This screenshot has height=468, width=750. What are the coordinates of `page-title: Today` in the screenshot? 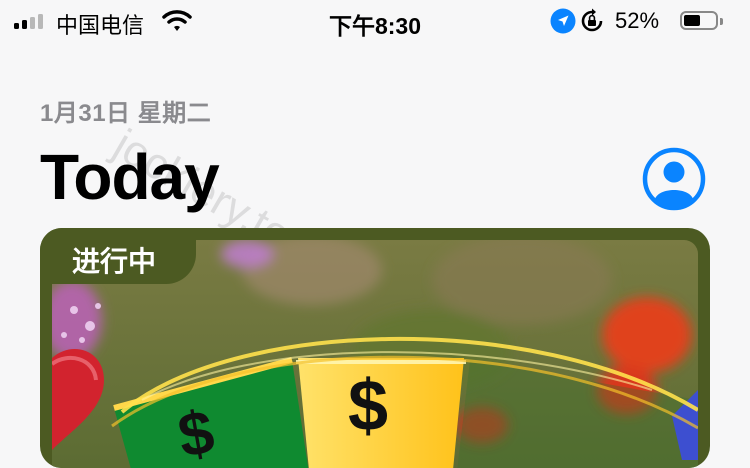 It's located at (130, 177).